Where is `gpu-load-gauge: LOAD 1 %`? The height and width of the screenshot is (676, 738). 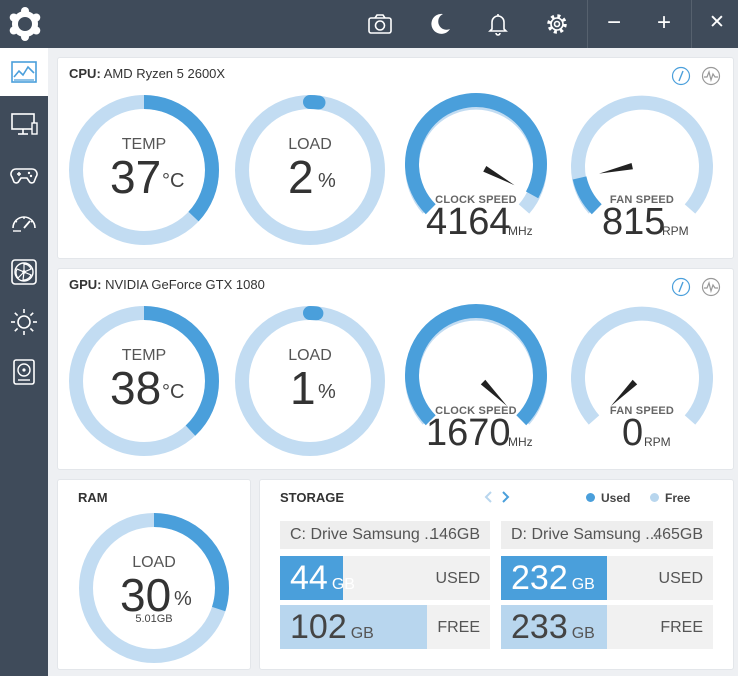 gpu-load-gauge: LOAD 1 % is located at coordinates (310, 381).